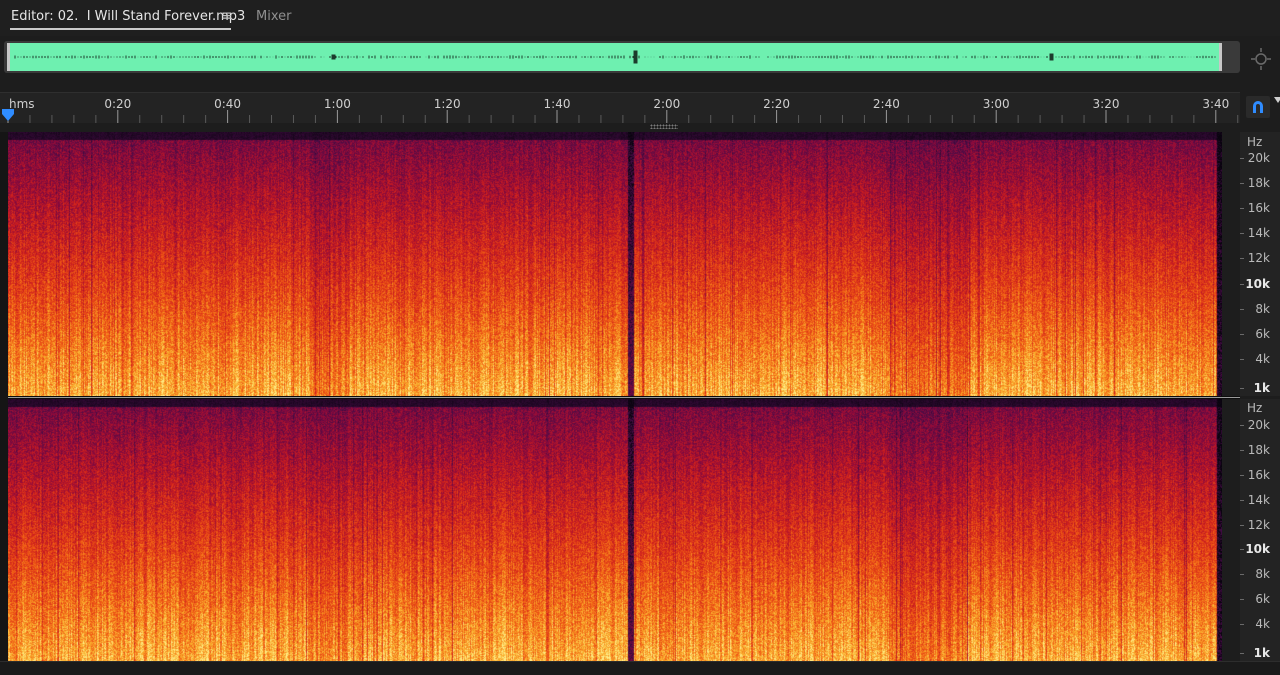 Image resolution: width=1280 pixels, height=675 pixels. What do you see at coordinates (996, 104) in the screenshot?
I see `ruler-tick-label: 3:00` at bounding box center [996, 104].